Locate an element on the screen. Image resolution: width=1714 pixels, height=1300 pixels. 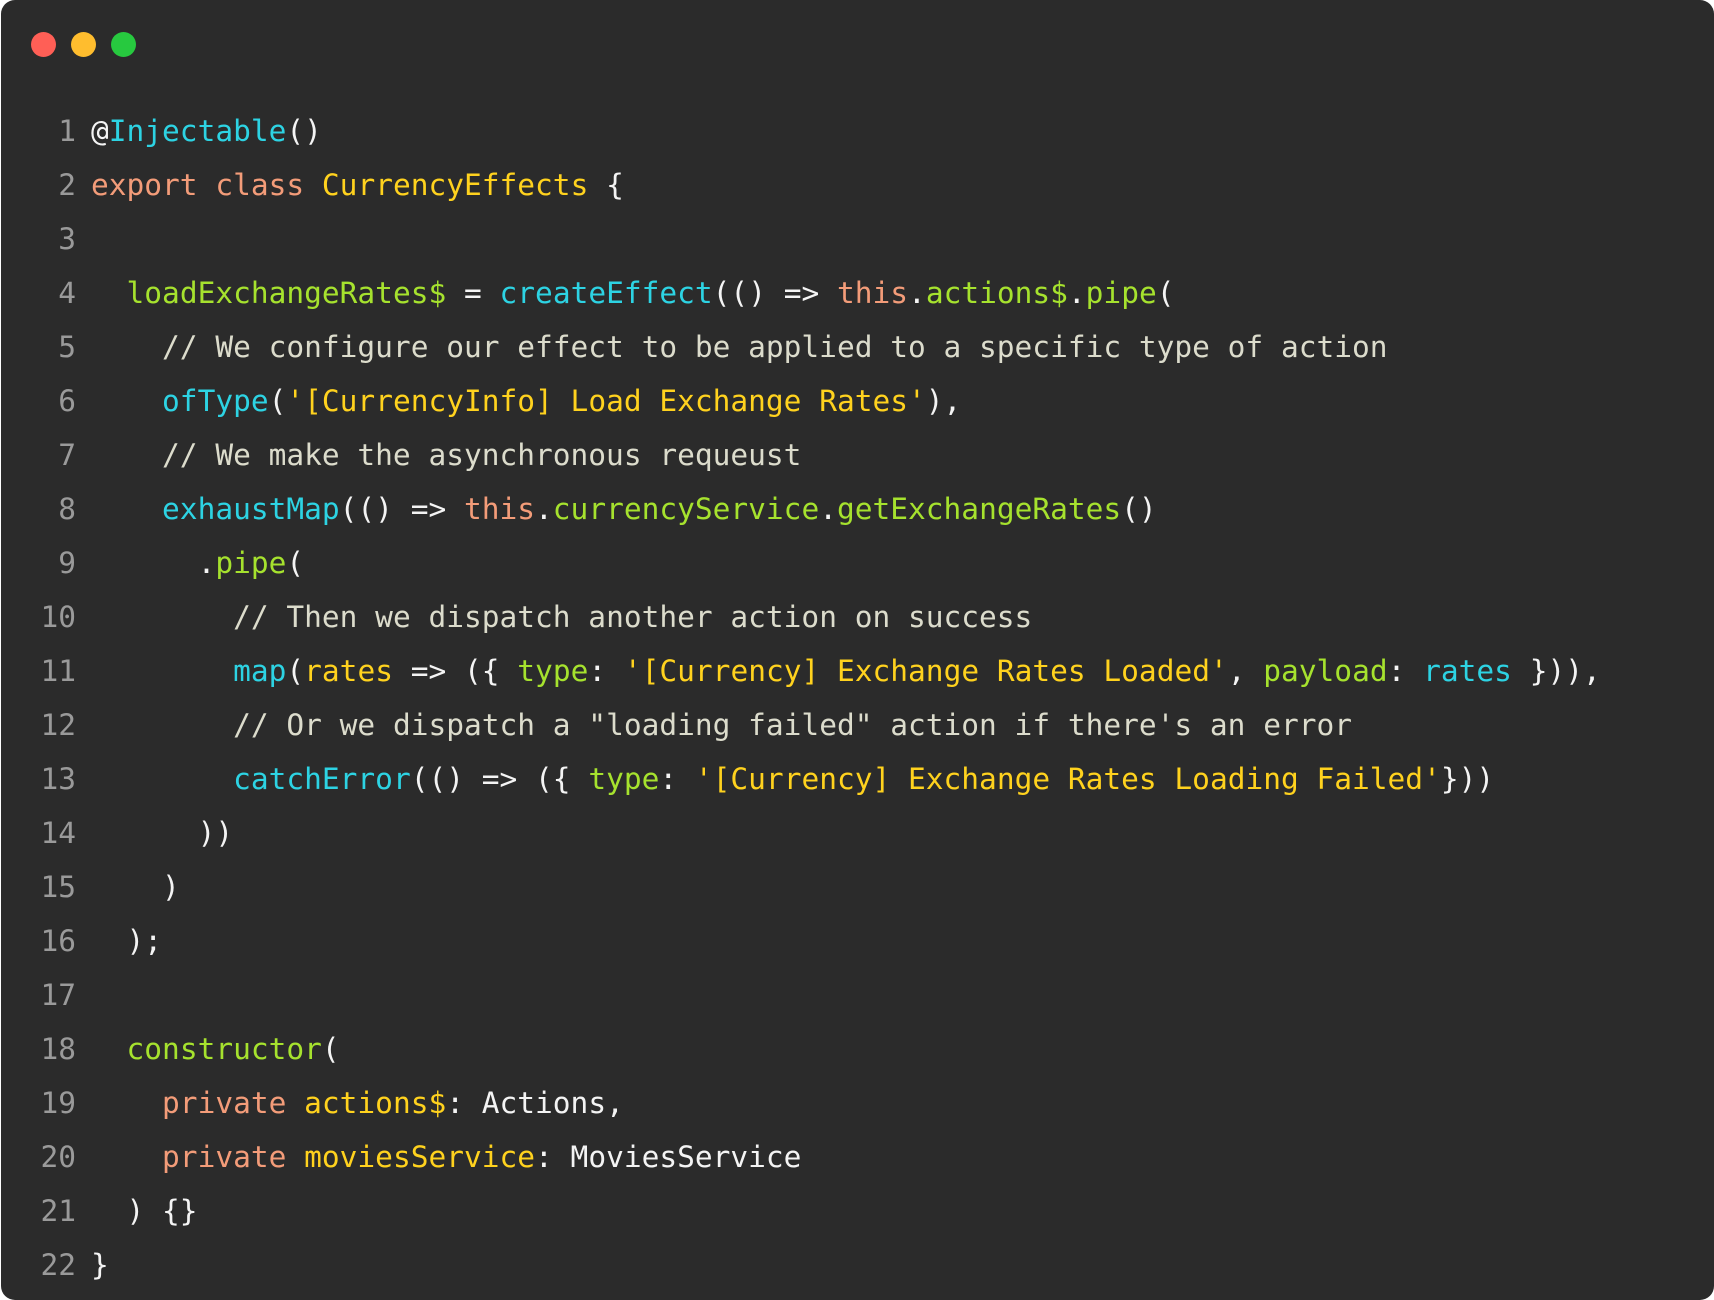
line-number: 13 is located at coordinates (58, 779).